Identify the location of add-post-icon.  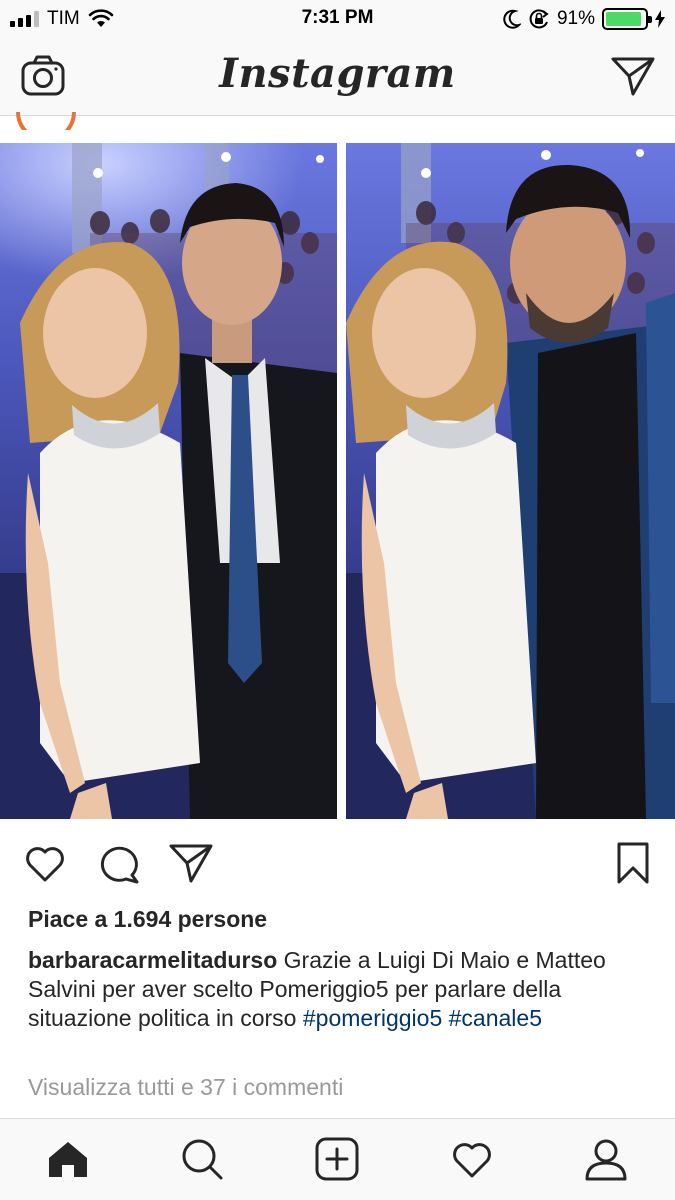
(337, 1159).